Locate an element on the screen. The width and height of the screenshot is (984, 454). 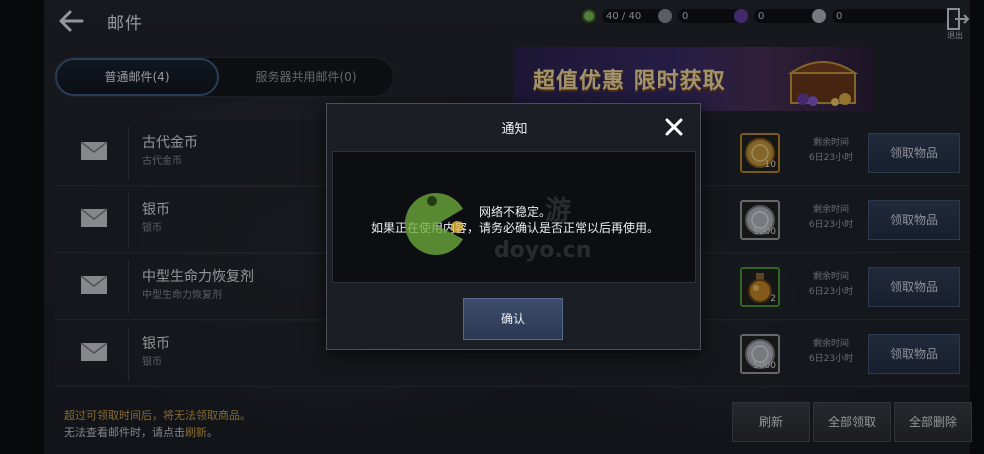
dialog-message-line2: 如果正在使用内容，请务必确认是否正常以后再使用。 is located at coordinates (514, 228).